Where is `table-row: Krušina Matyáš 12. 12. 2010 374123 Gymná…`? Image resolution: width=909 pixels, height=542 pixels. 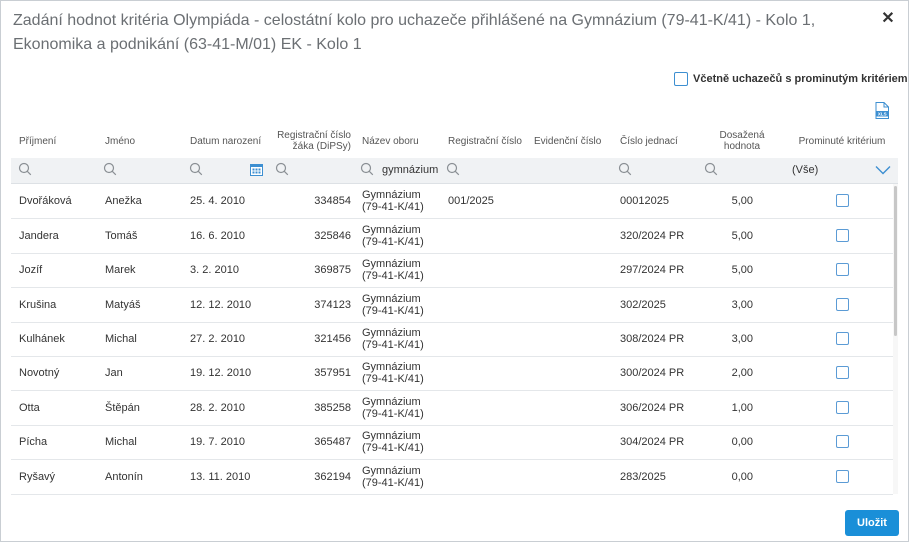 table-row: Krušina Matyáš 12. 12. 2010 374123 Gymná… is located at coordinates (452, 305).